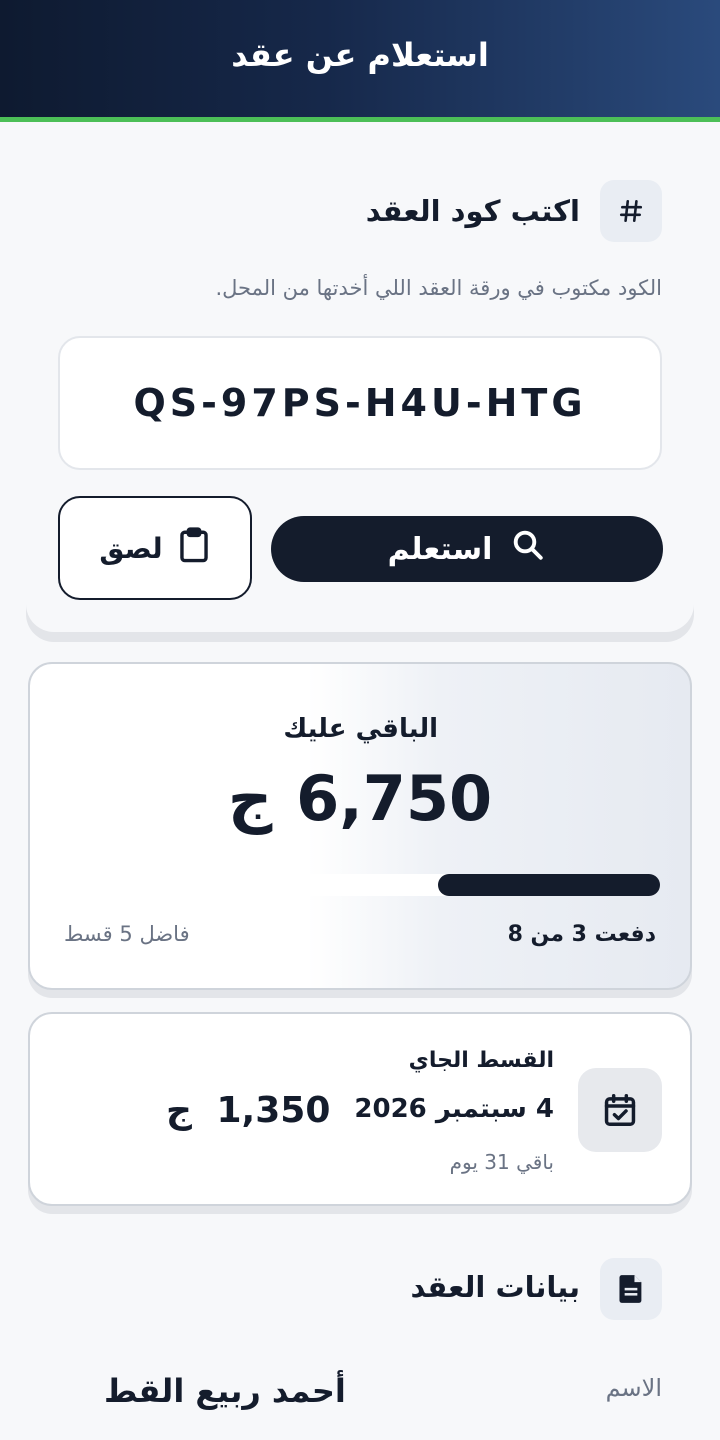 Image resolution: width=720 pixels, height=1440 pixels. Describe the element at coordinates (194, 548) in the screenshot. I see `clipboard-icon` at that location.